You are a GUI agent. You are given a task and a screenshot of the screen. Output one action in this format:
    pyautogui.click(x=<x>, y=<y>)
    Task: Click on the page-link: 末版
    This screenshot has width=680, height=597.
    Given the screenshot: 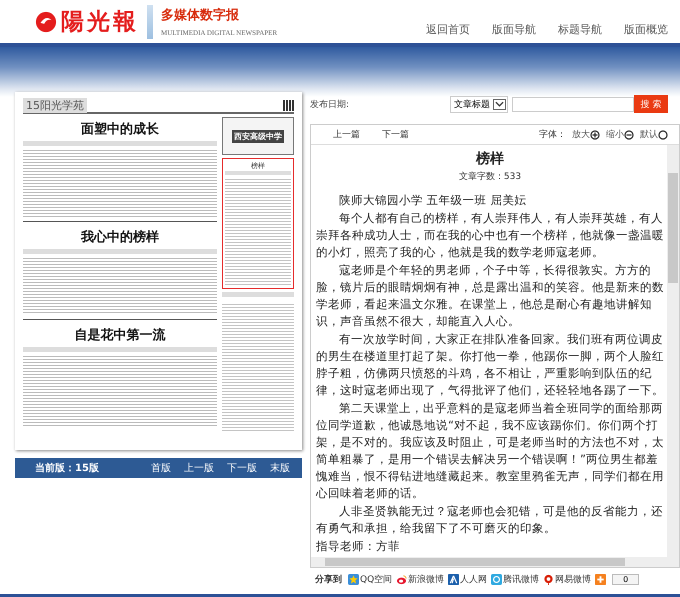 What is the action you would take?
    pyautogui.click(x=280, y=468)
    